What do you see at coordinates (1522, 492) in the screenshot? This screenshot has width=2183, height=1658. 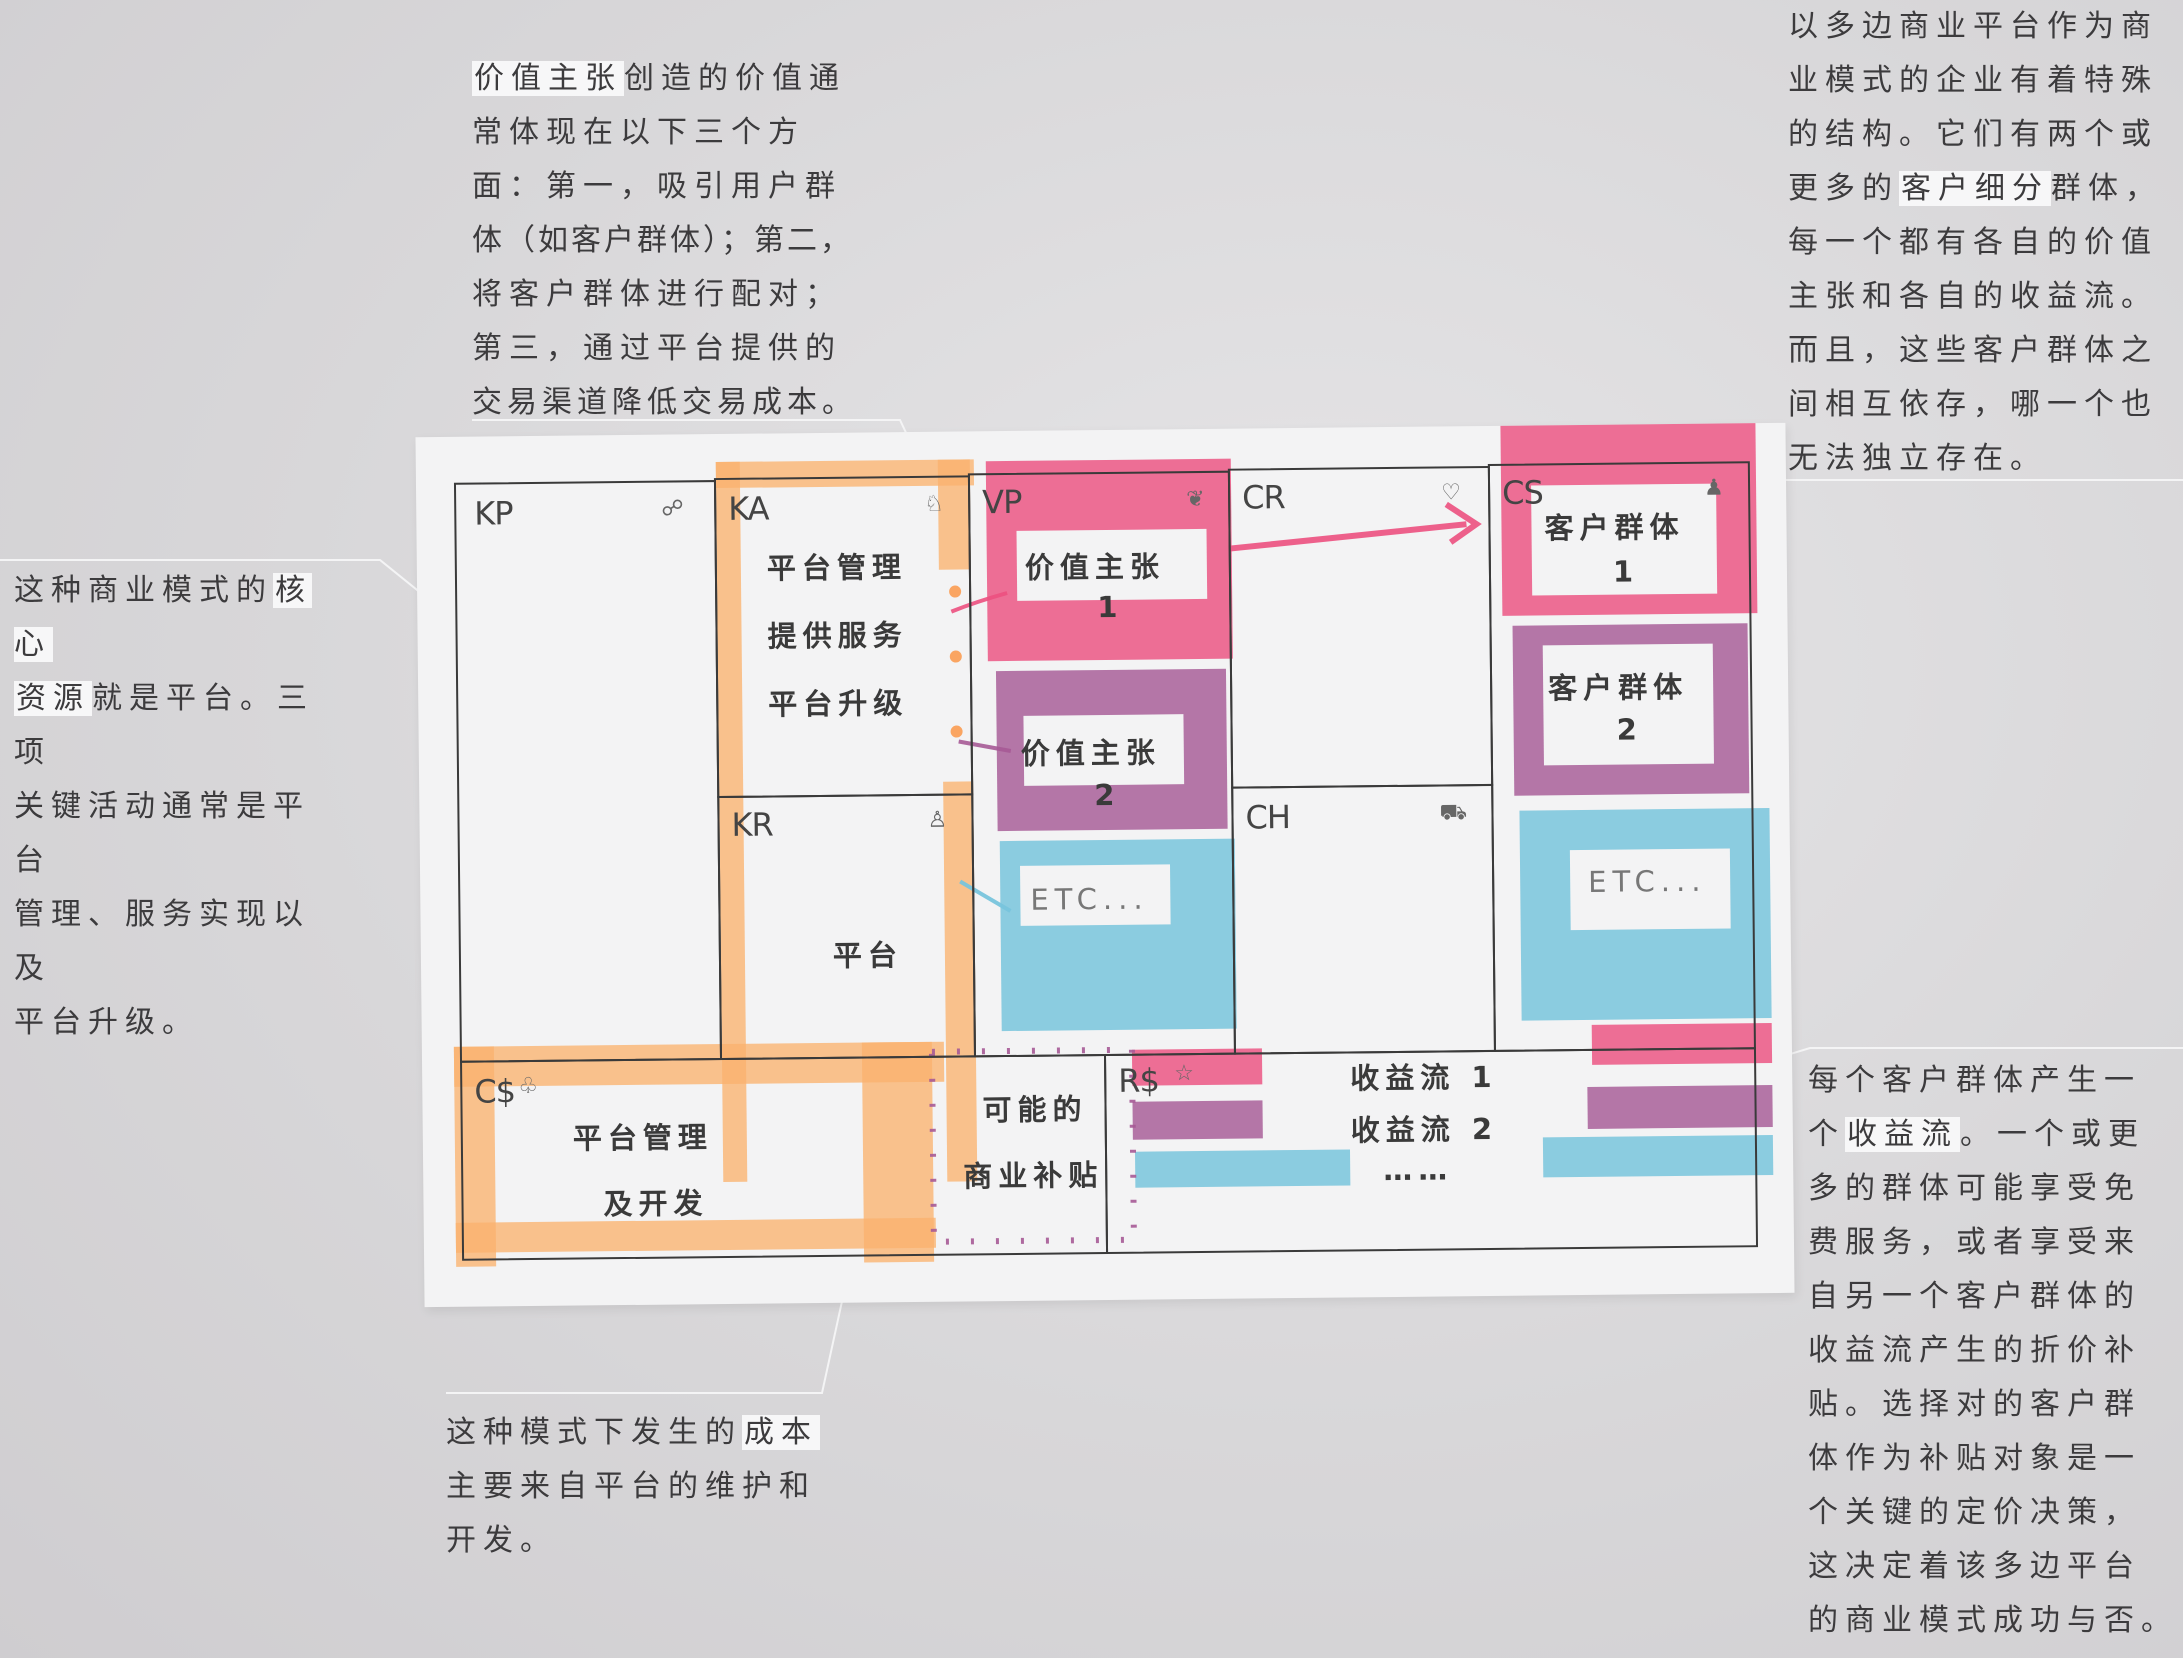 I see `cs-code: CS` at bounding box center [1522, 492].